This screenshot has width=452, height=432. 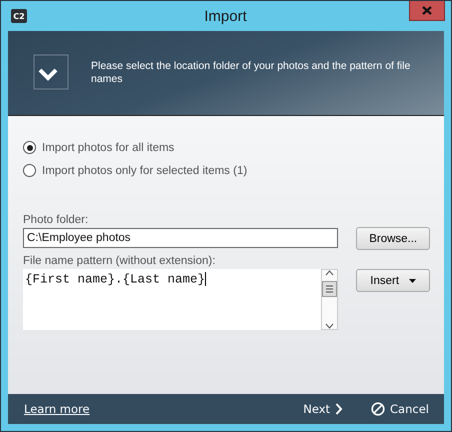 I want to click on scroll-thumb, so click(x=330, y=288).